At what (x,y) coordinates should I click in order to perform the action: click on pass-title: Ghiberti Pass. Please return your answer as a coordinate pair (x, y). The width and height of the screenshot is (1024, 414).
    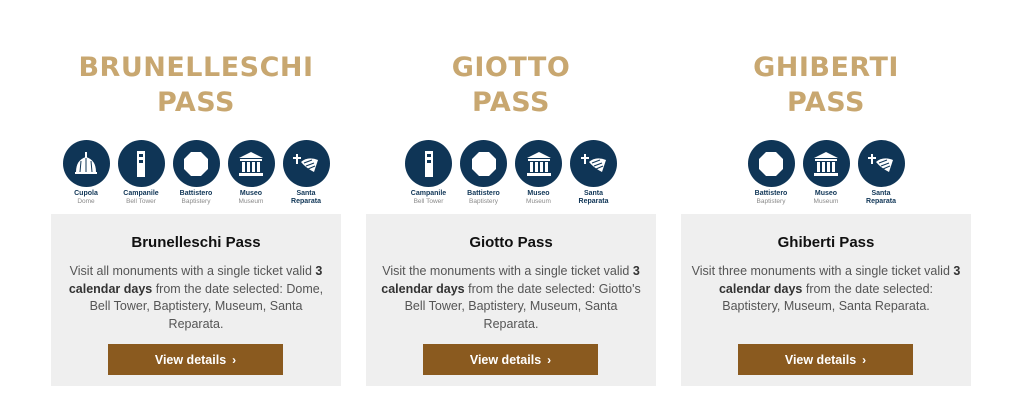
    Looking at the image, I should click on (826, 242).